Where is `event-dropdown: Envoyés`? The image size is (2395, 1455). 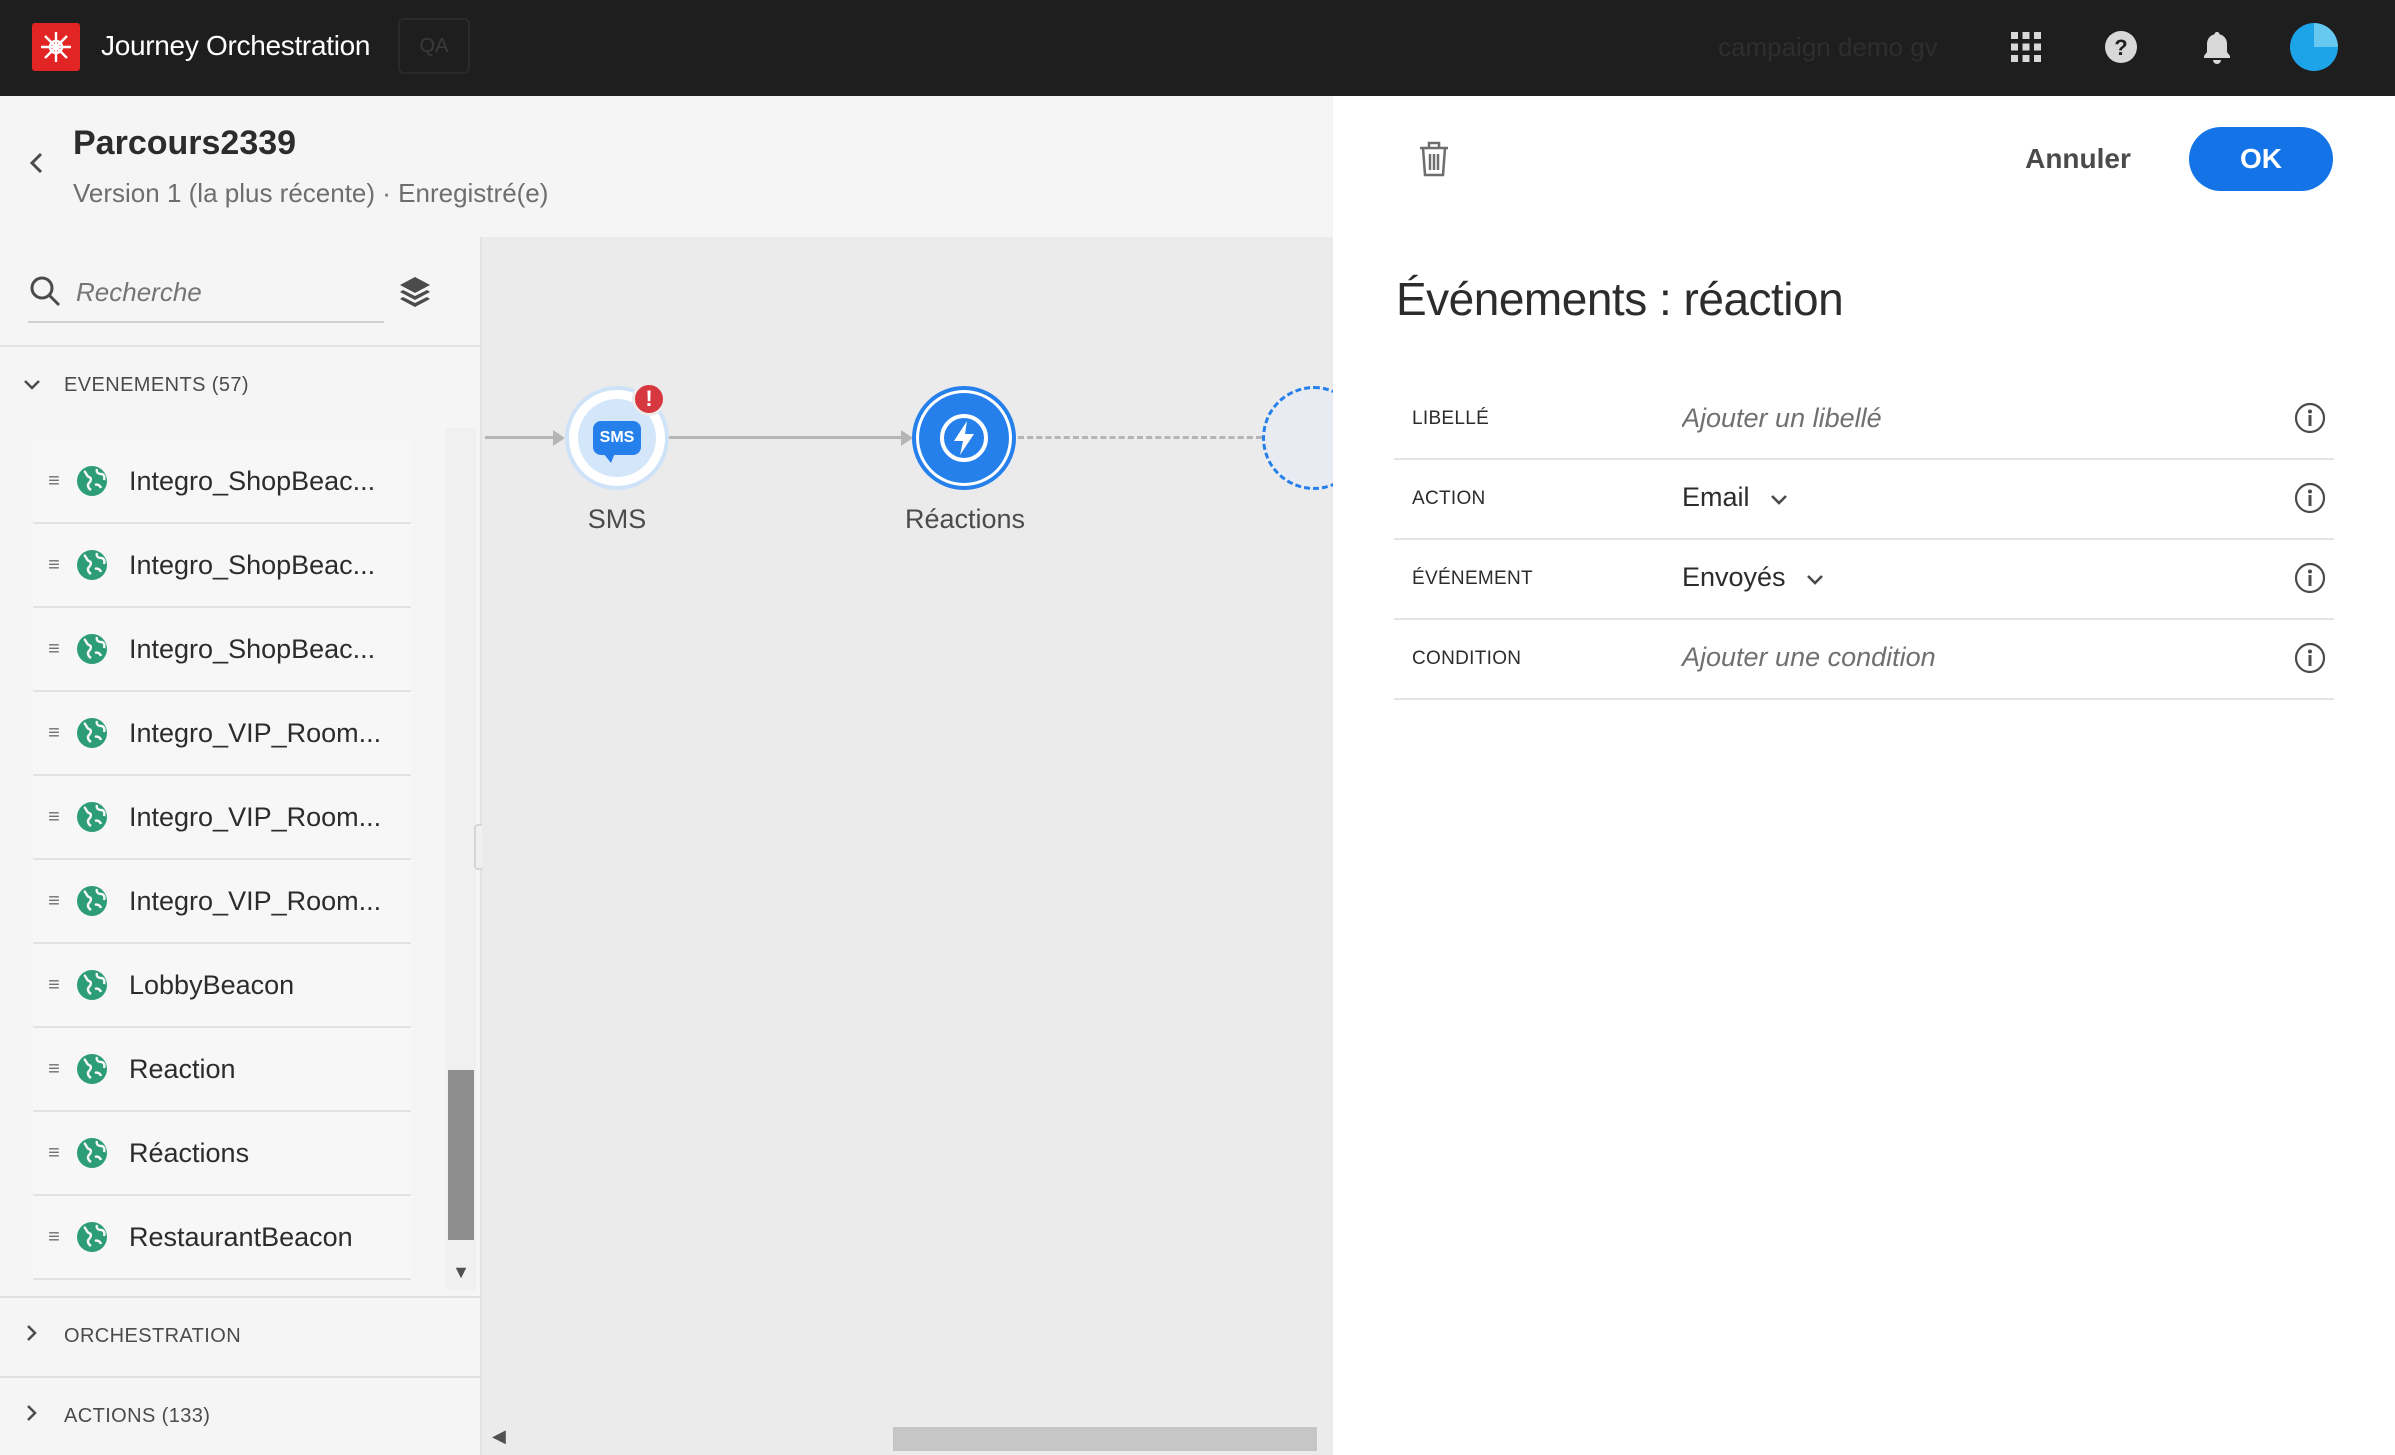 event-dropdown: Envoyés is located at coordinates (1754, 577).